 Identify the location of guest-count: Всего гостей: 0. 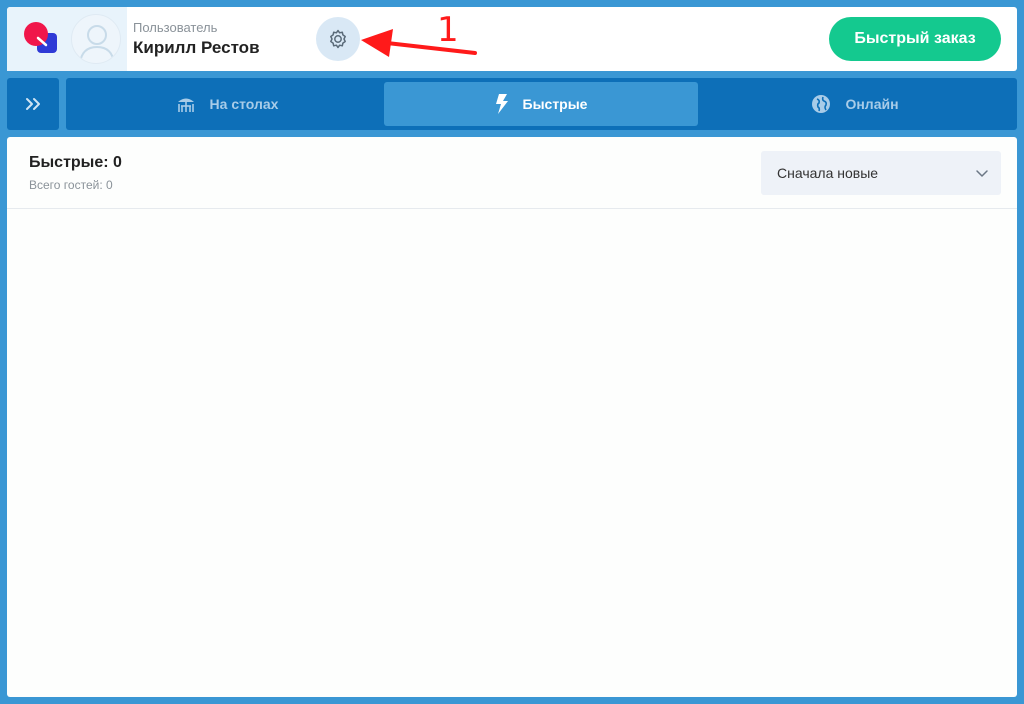
(71, 185).